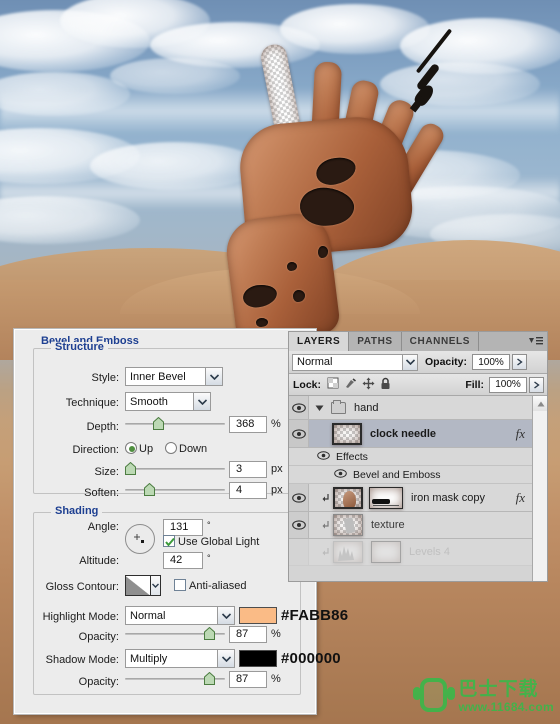 This screenshot has width=560, height=724. Describe the element at coordinates (209, 678) in the screenshot. I see `shadow-opacity-slider-handle` at that location.